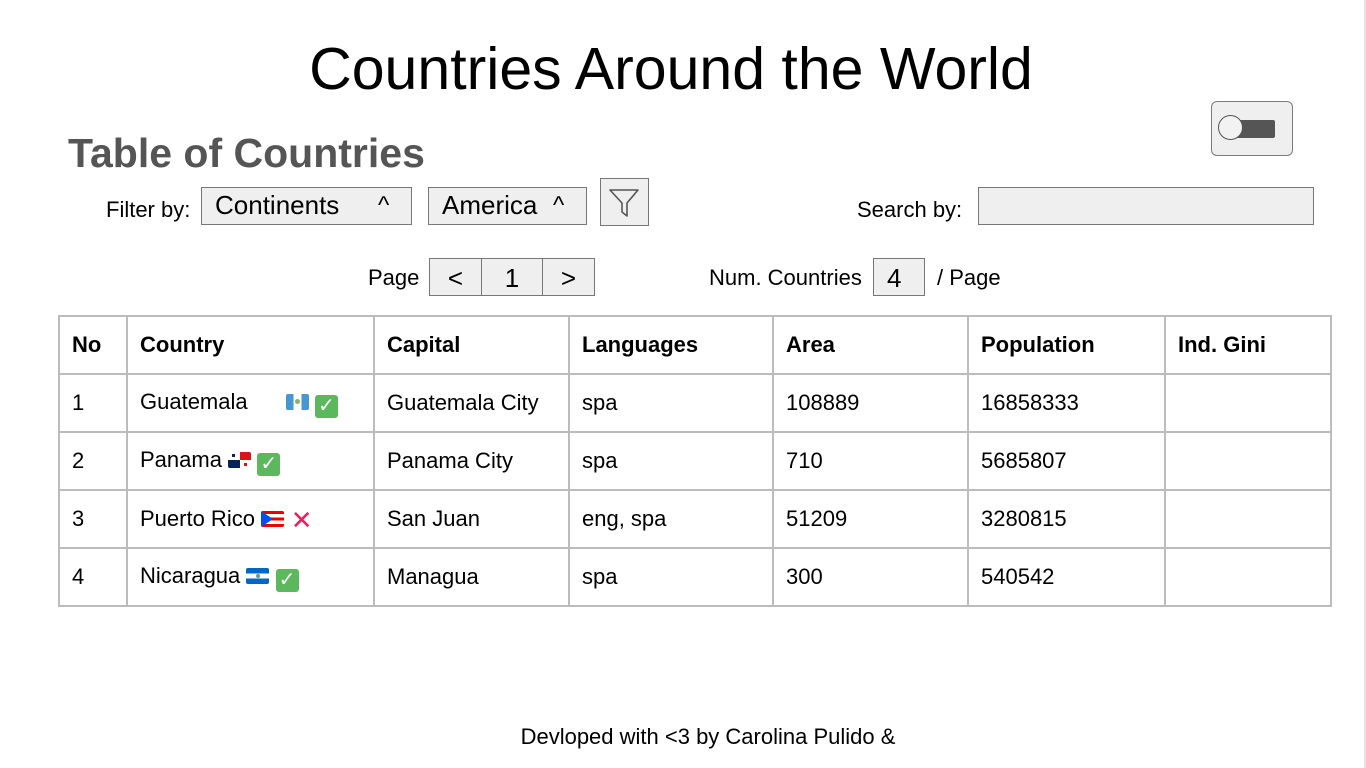 The width and height of the screenshot is (1366, 768). Describe the element at coordinates (1230, 127) in the screenshot. I see `toggle-knob` at that location.